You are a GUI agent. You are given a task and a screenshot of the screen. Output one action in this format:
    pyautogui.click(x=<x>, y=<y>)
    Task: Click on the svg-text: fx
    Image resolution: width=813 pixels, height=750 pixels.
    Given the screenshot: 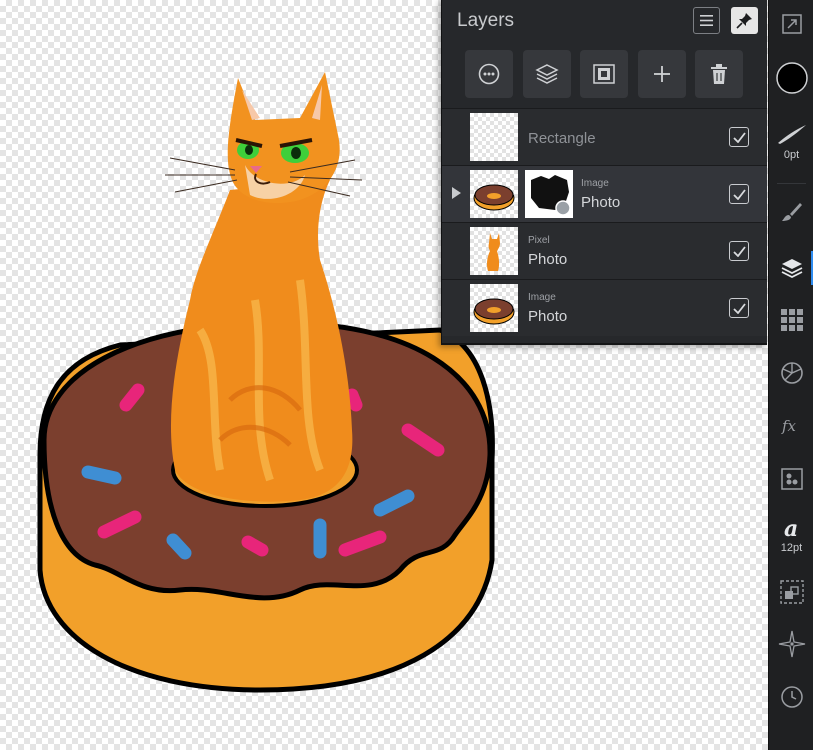 What is the action you would take?
    pyautogui.click(x=789, y=426)
    